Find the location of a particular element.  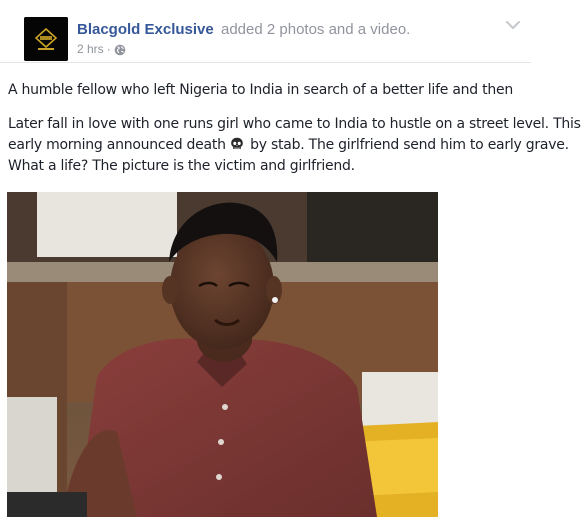

post-meta: 2 hrs · is located at coordinates (101, 49).